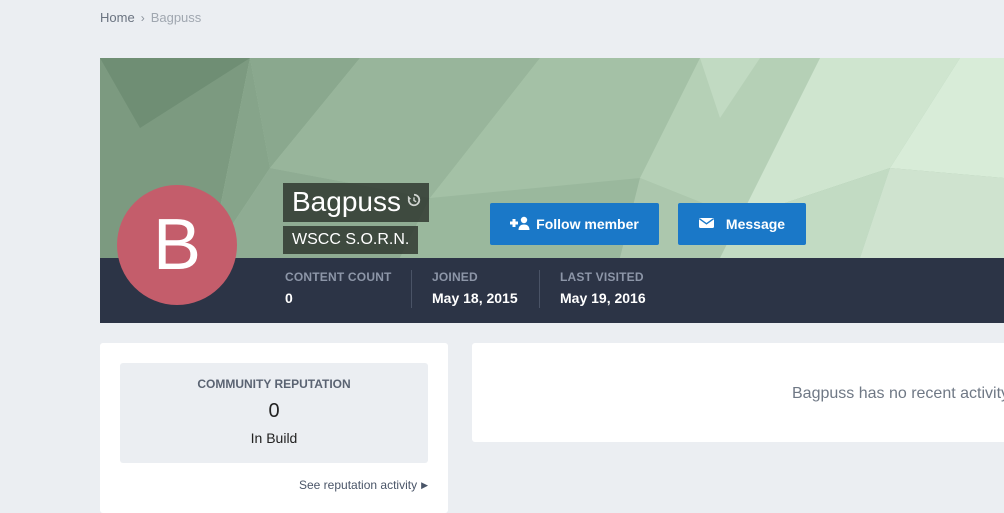 Image resolution: width=1004 pixels, height=513 pixels. I want to click on breadcrumb-home: Home, so click(117, 17).